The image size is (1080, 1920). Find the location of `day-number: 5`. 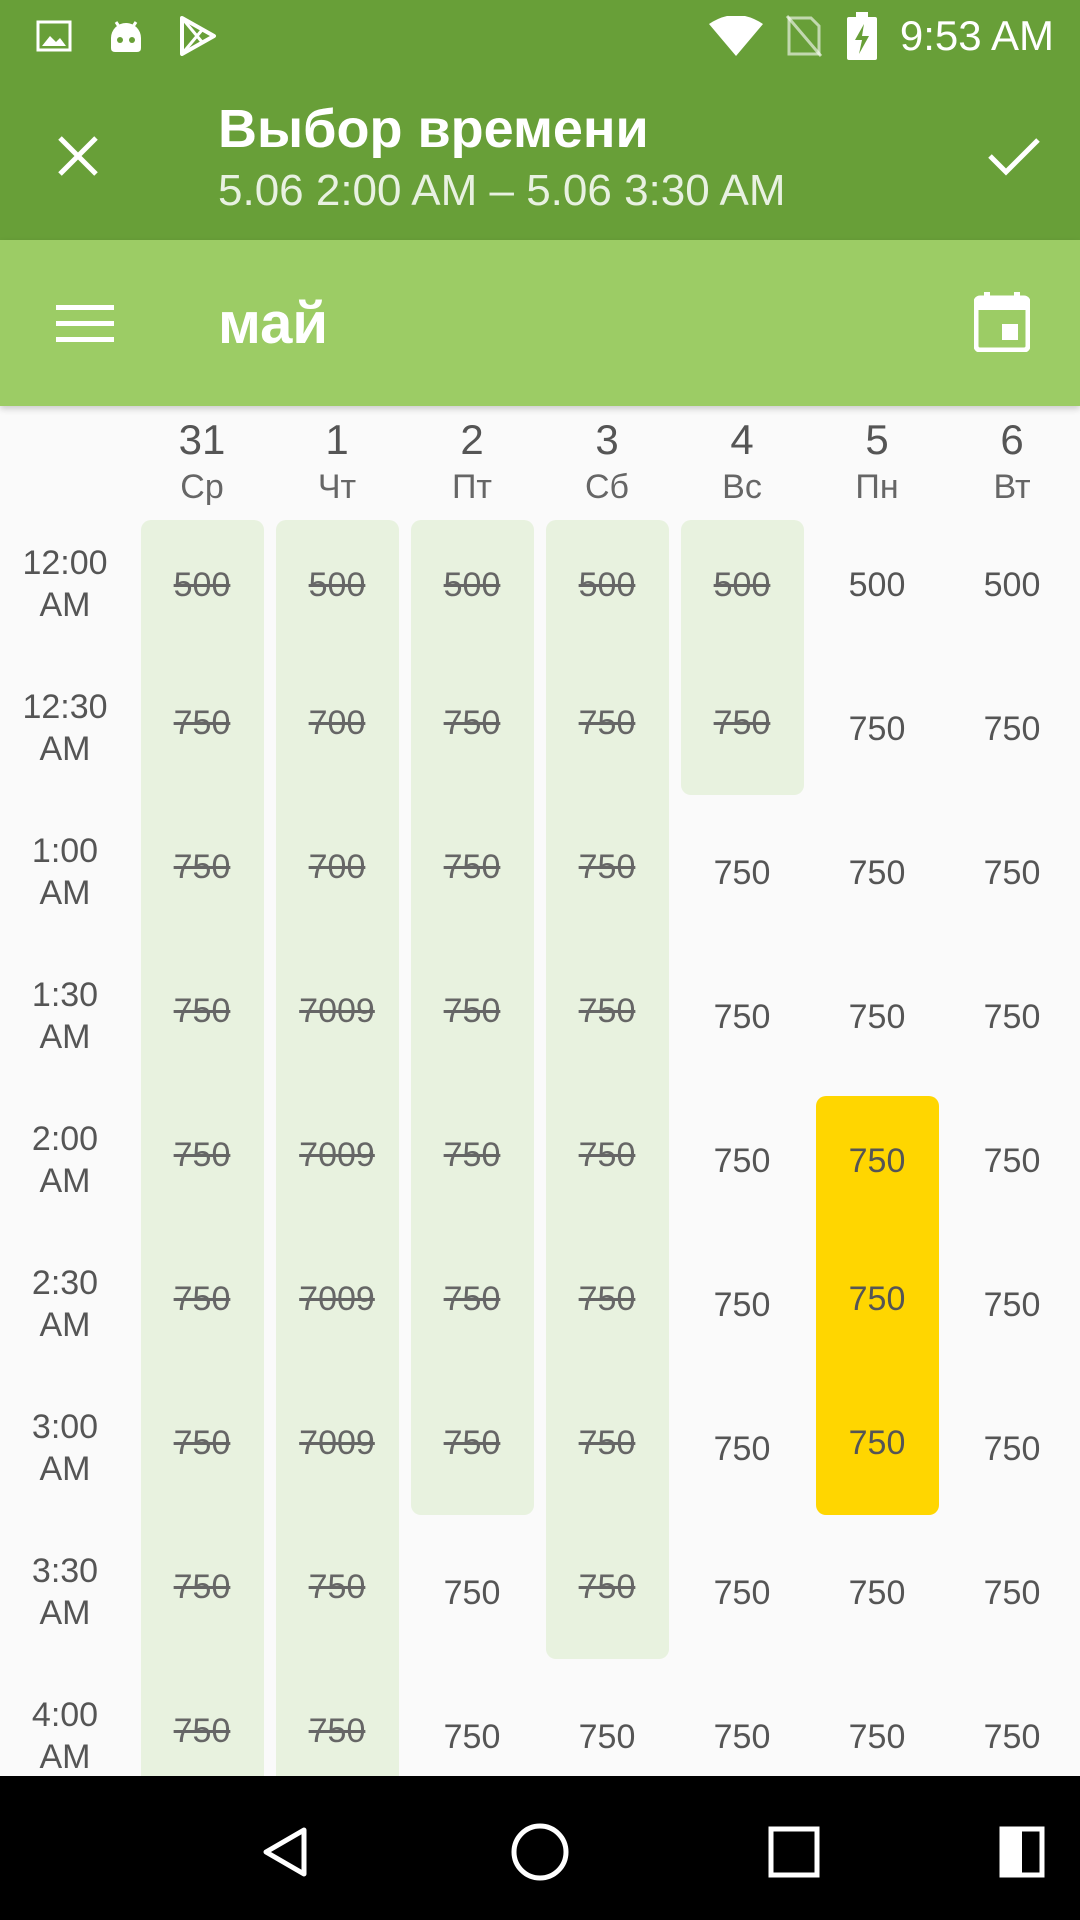

day-number: 5 is located at coordinates (877, 439).